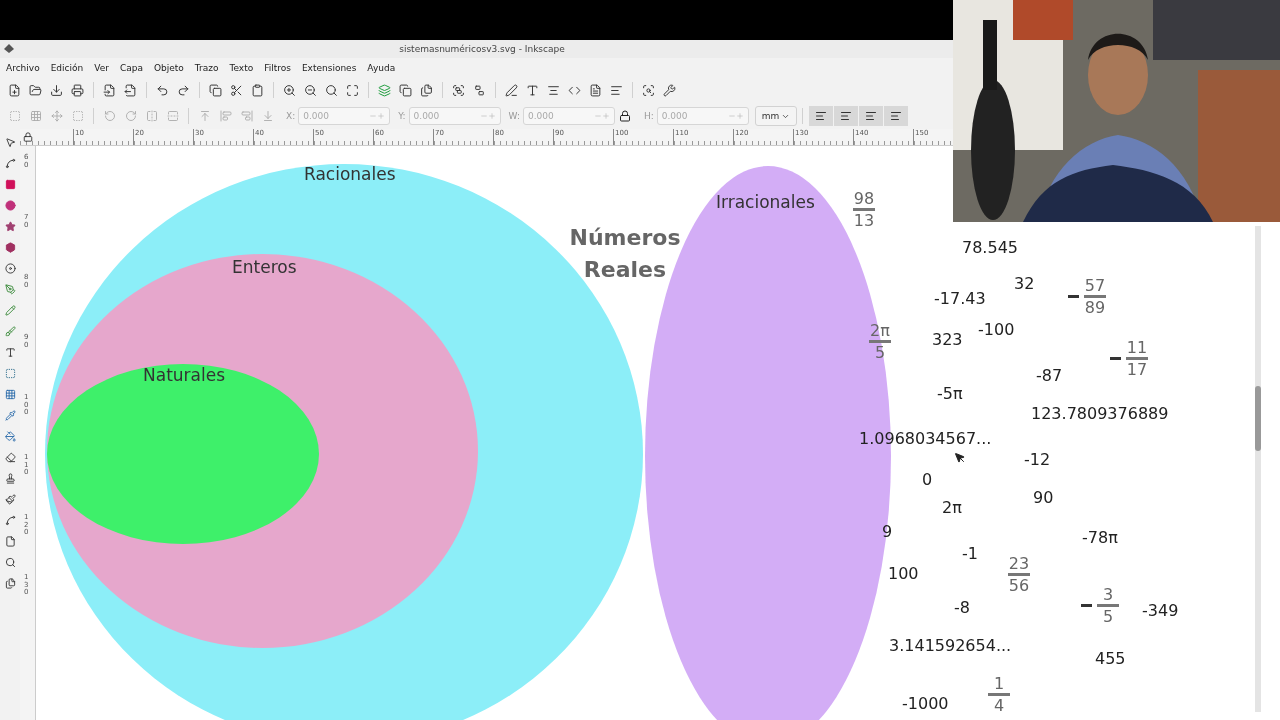 This screenshot has width=1280, height=720. What do you see at coordinates (887, 531) in the screenshot?
I see `number-label: 9` at bounding box center [887, 531].